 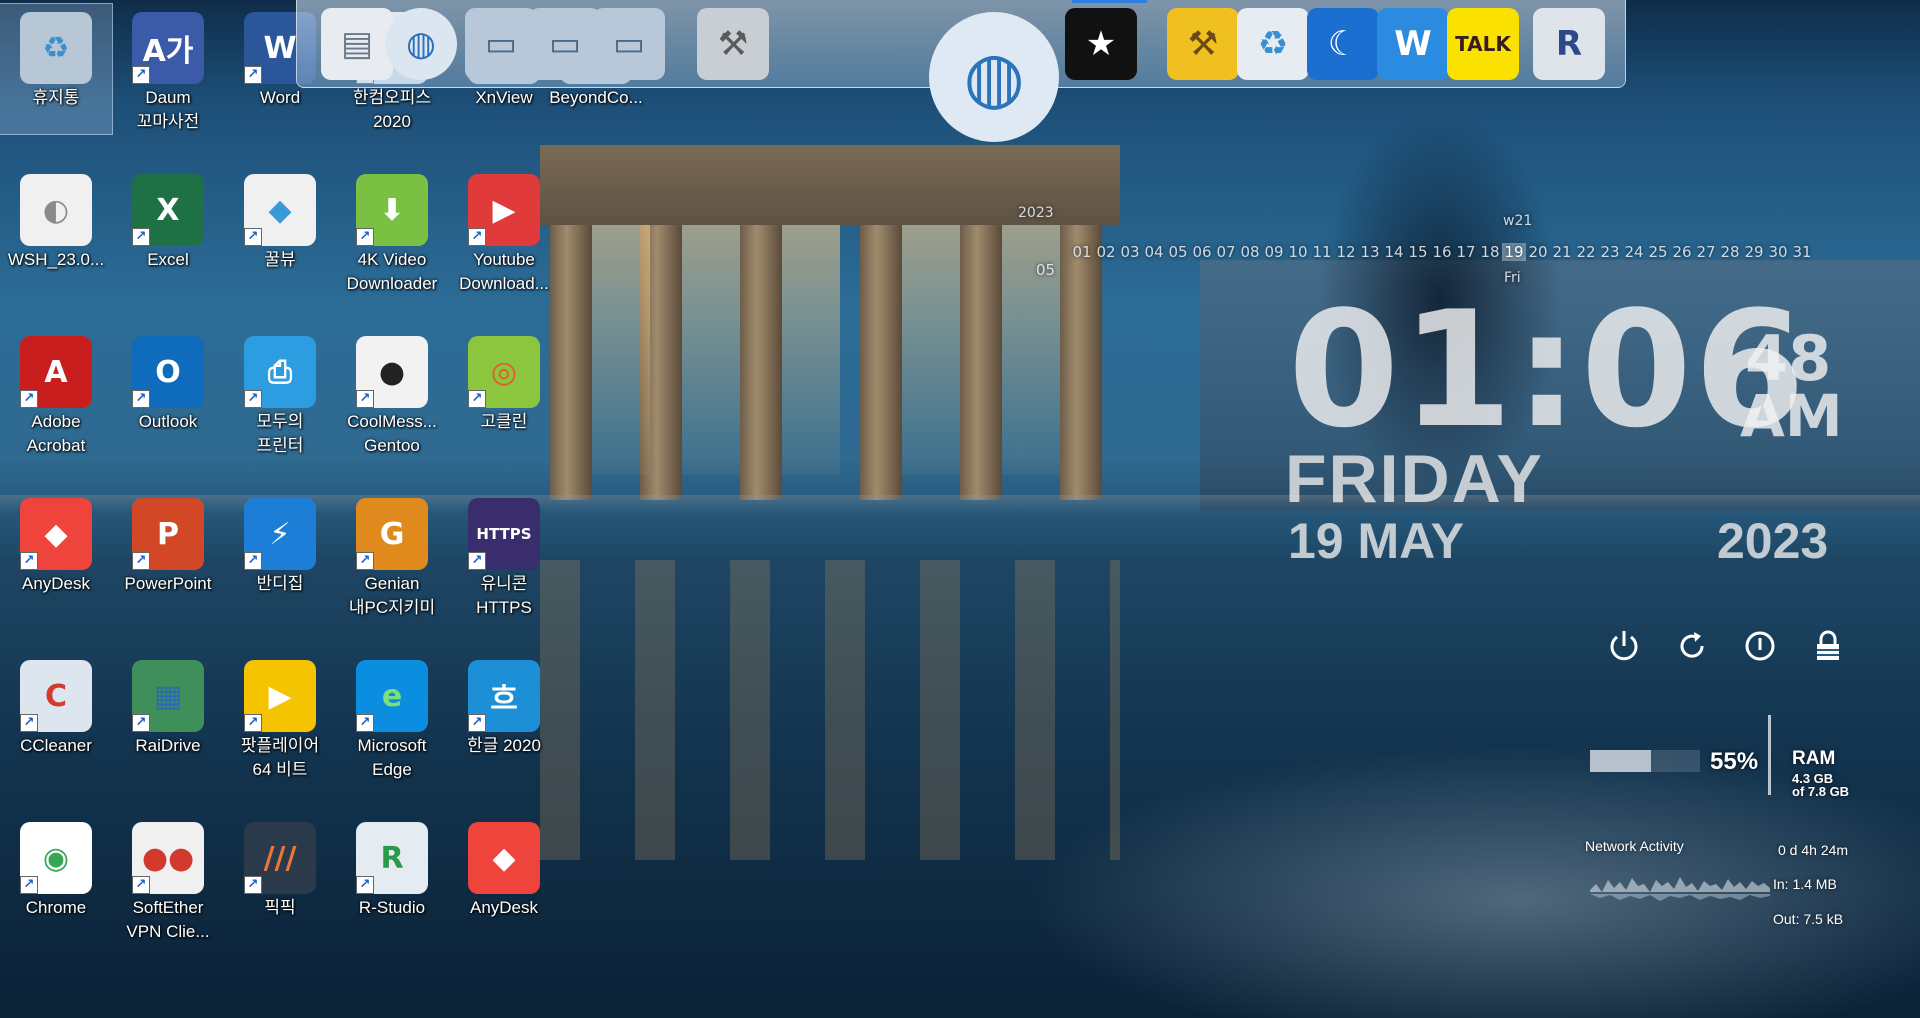 I want to click on desktop-icon: G ↗ Genian 내PC지키미, so click(x=392, y=555).